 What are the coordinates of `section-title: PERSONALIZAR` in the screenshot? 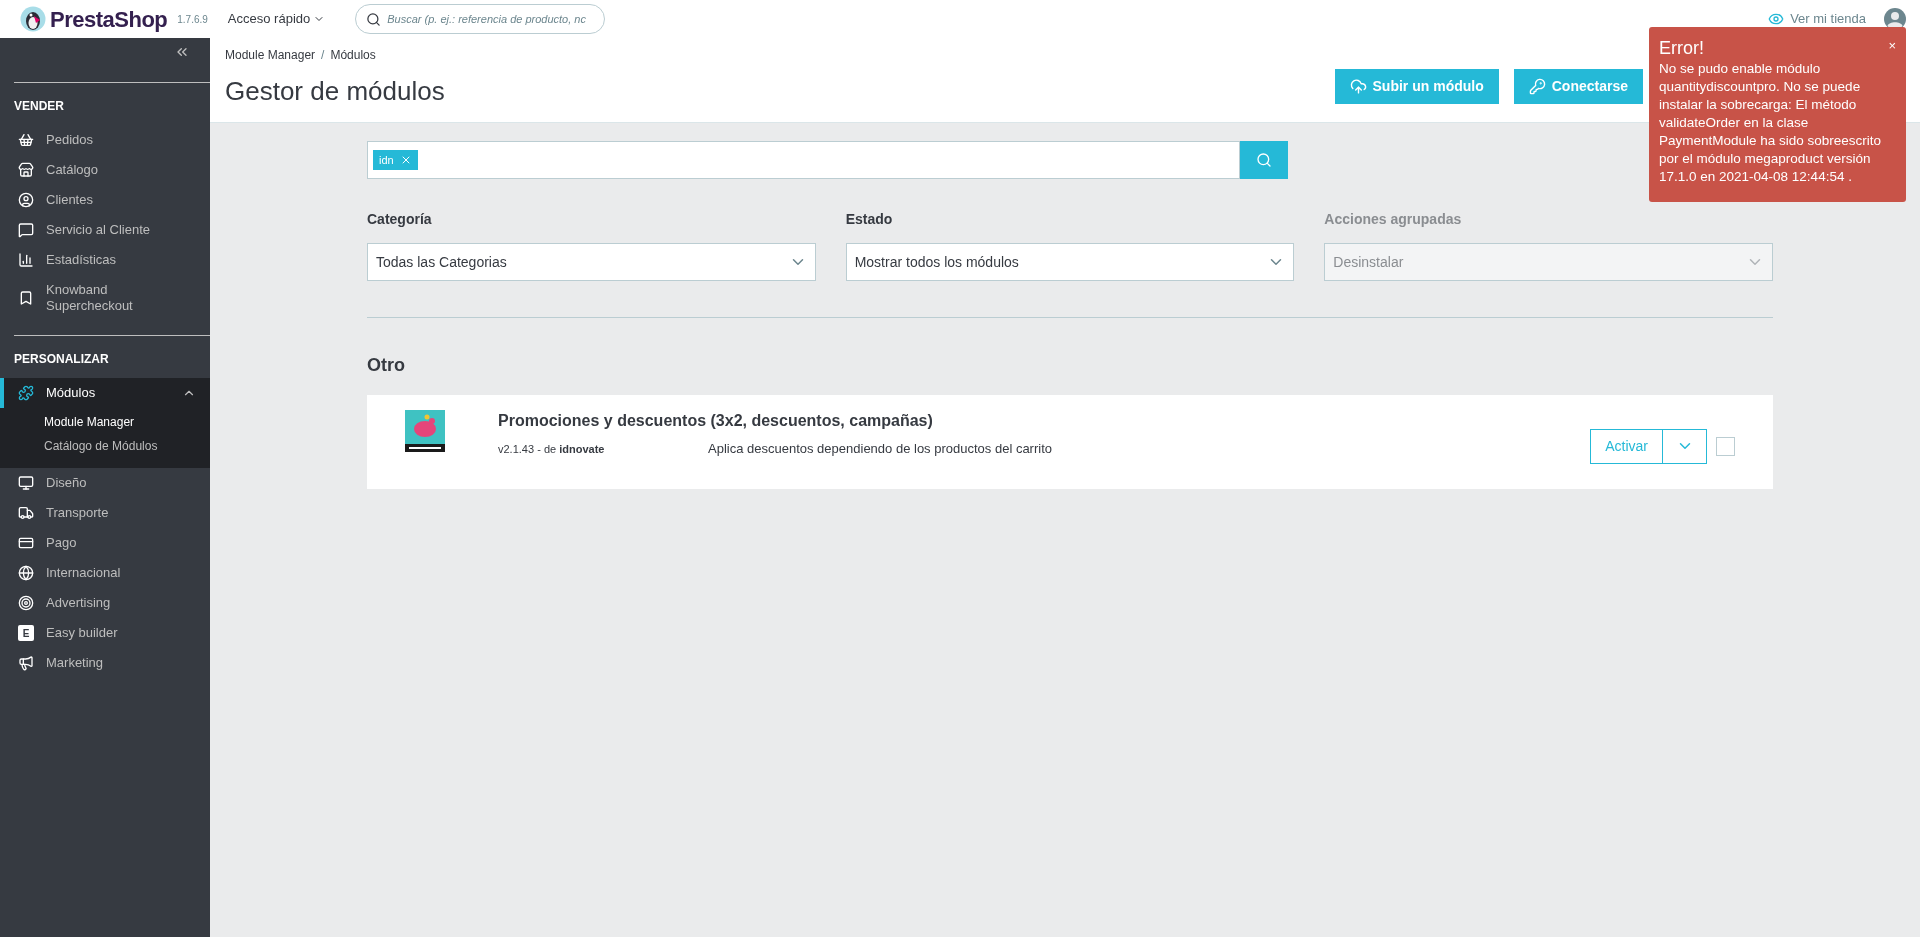 It's located at (62, 359).